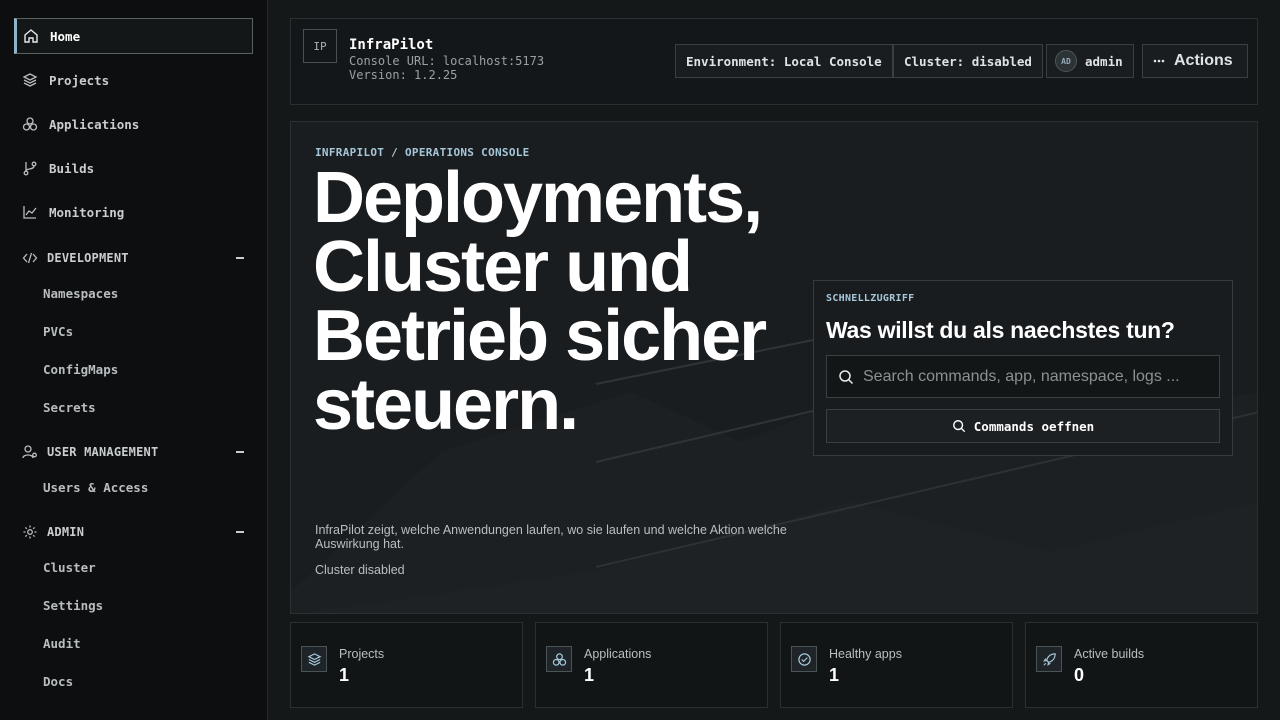 The width and height of the screenshot is (1280, 720). I want to click on actions-button: Actions, so click(1195, 61).